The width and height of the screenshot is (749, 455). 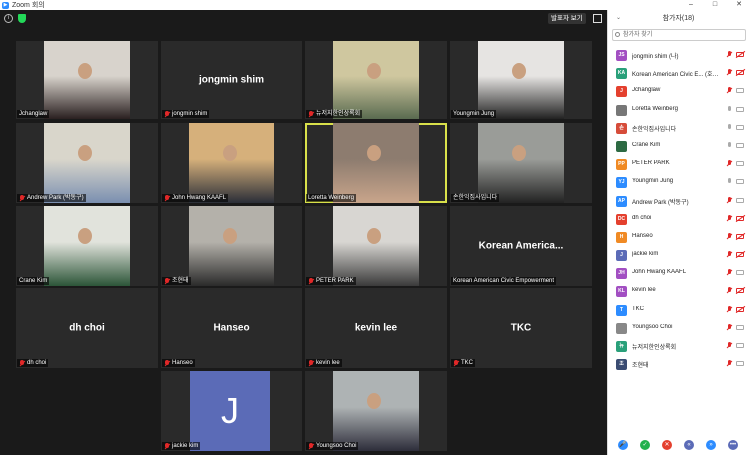 What do you see at coordinates (55, 198) in the screenshot?
I see `tile-name: Andrew Park (박동구)` at bounding box center [55, 198].